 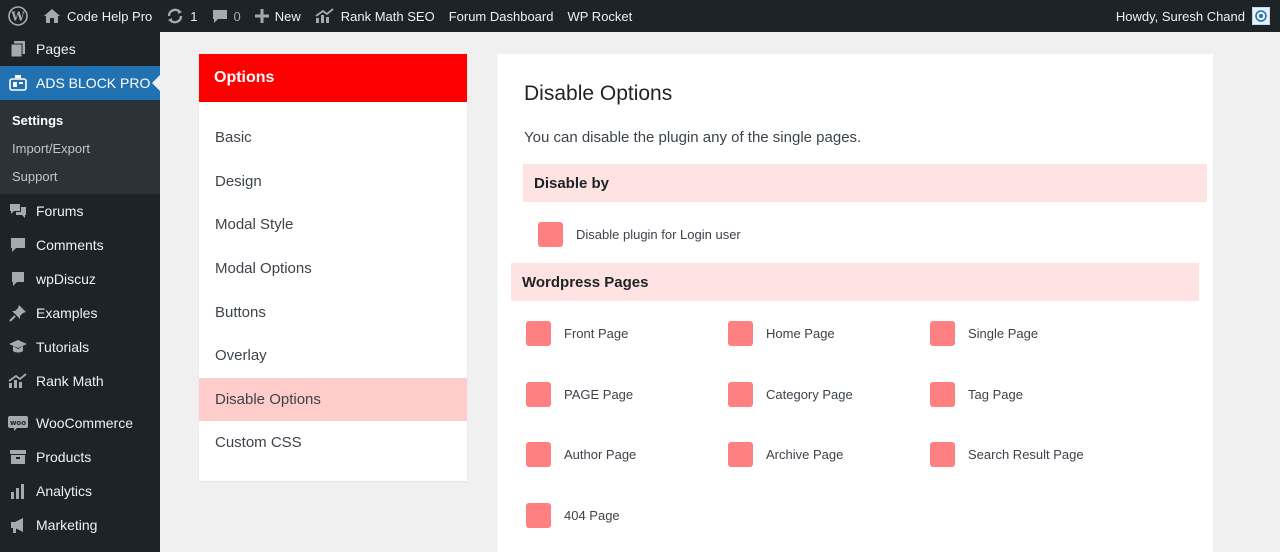 What do you see at coordinates (18, 49) in the screenshot?
I see `pages-icon` at bounding box center [18, 49].